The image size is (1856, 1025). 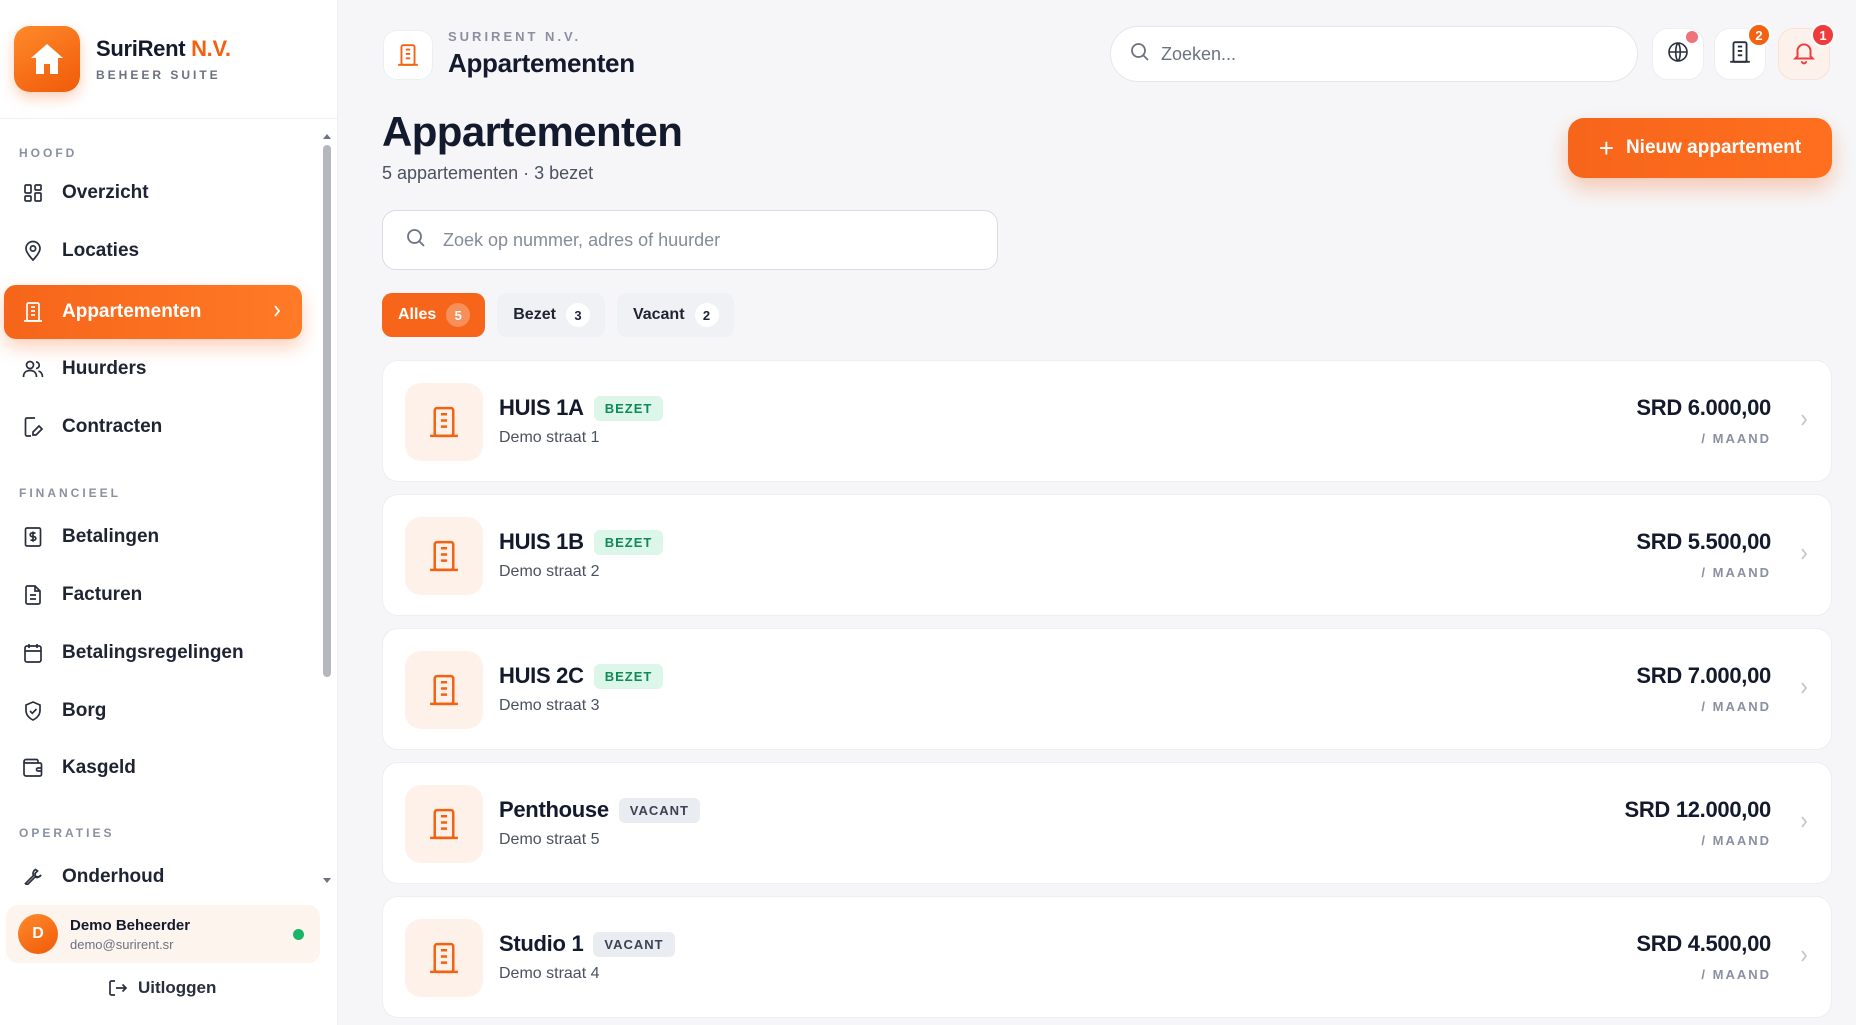 What do you see at coordinates (1606, 148) in the screenshot?
I see `plus-icon: +` at bounding box center [1606, 148].